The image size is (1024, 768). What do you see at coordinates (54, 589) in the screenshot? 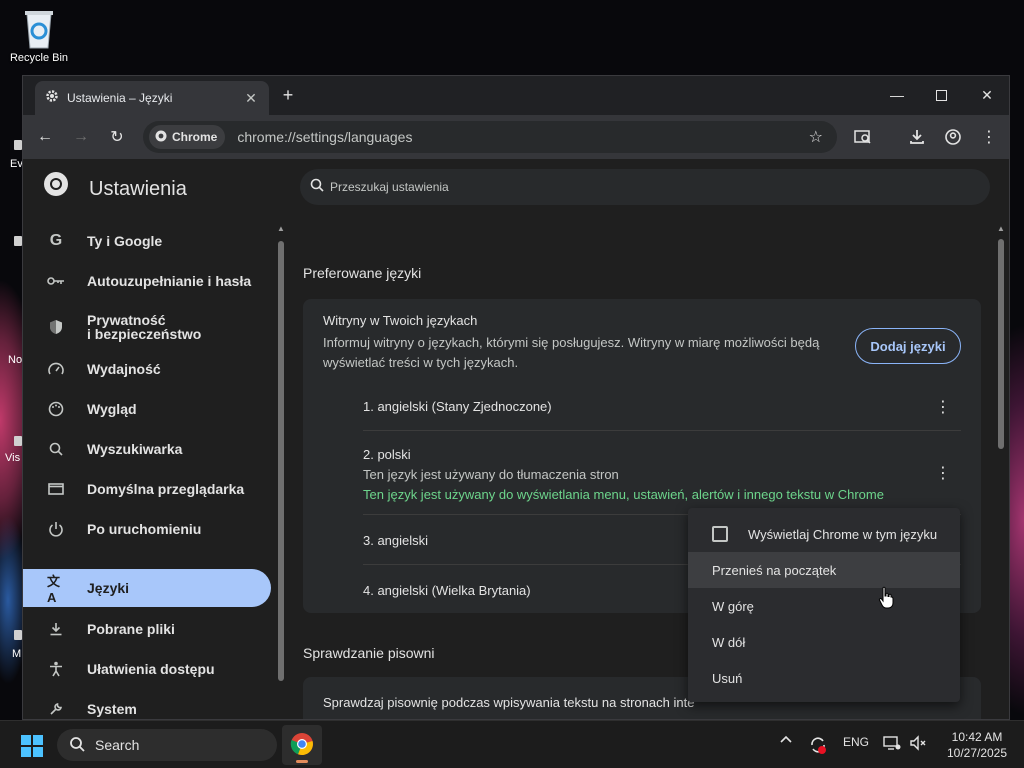
I see `translate-icon: 文A` at bounding box center [54, 589].